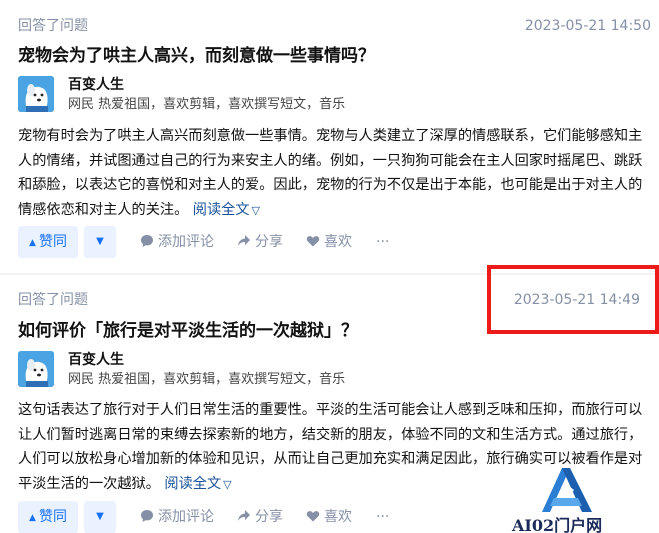 The width and height of the screenshot is (659, 533). What do you see at coordinates (334, 26) in the screenshot?
I see `item-meta: 回答了问题 2023-05-21 14:50` at bounding box center [334, 26].